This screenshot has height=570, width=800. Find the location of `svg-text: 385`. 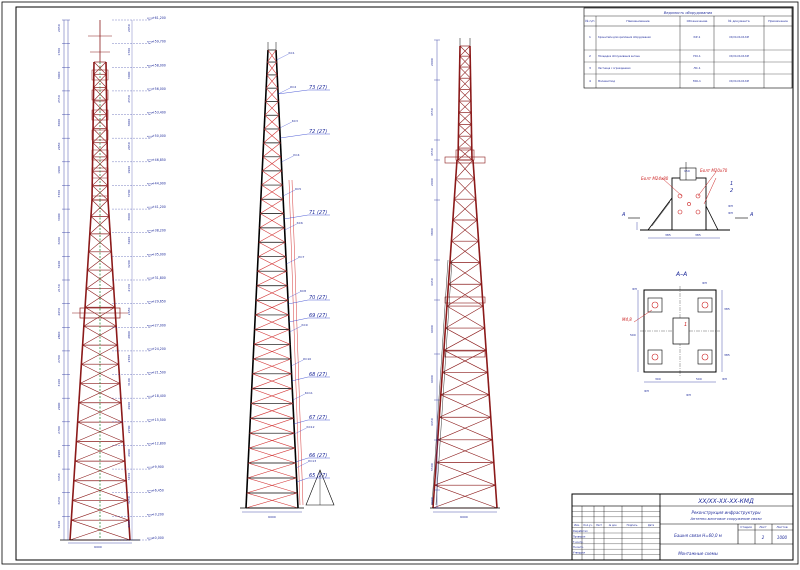

svg-text: 385 is located at coordinates (727, 355).